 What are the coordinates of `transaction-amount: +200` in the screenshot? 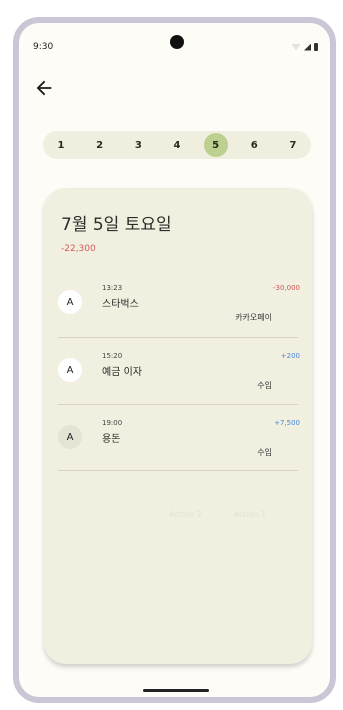 It's located at (290, 356).